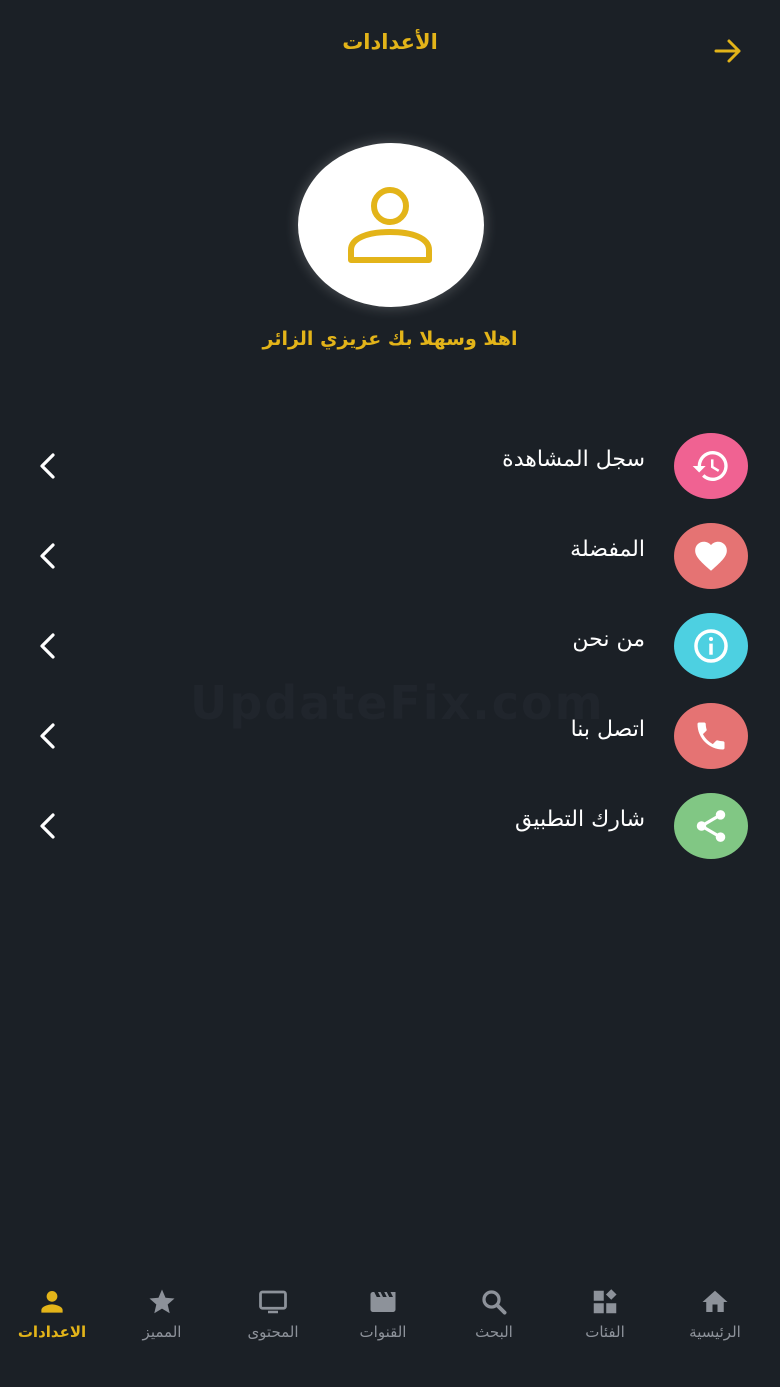 This screenshot has height=1387, width=780. What do you see at coordinates (715, 1332) in the screenshot?
I see `nav-label: الرئيسية` at bounding box center [715, 1332].